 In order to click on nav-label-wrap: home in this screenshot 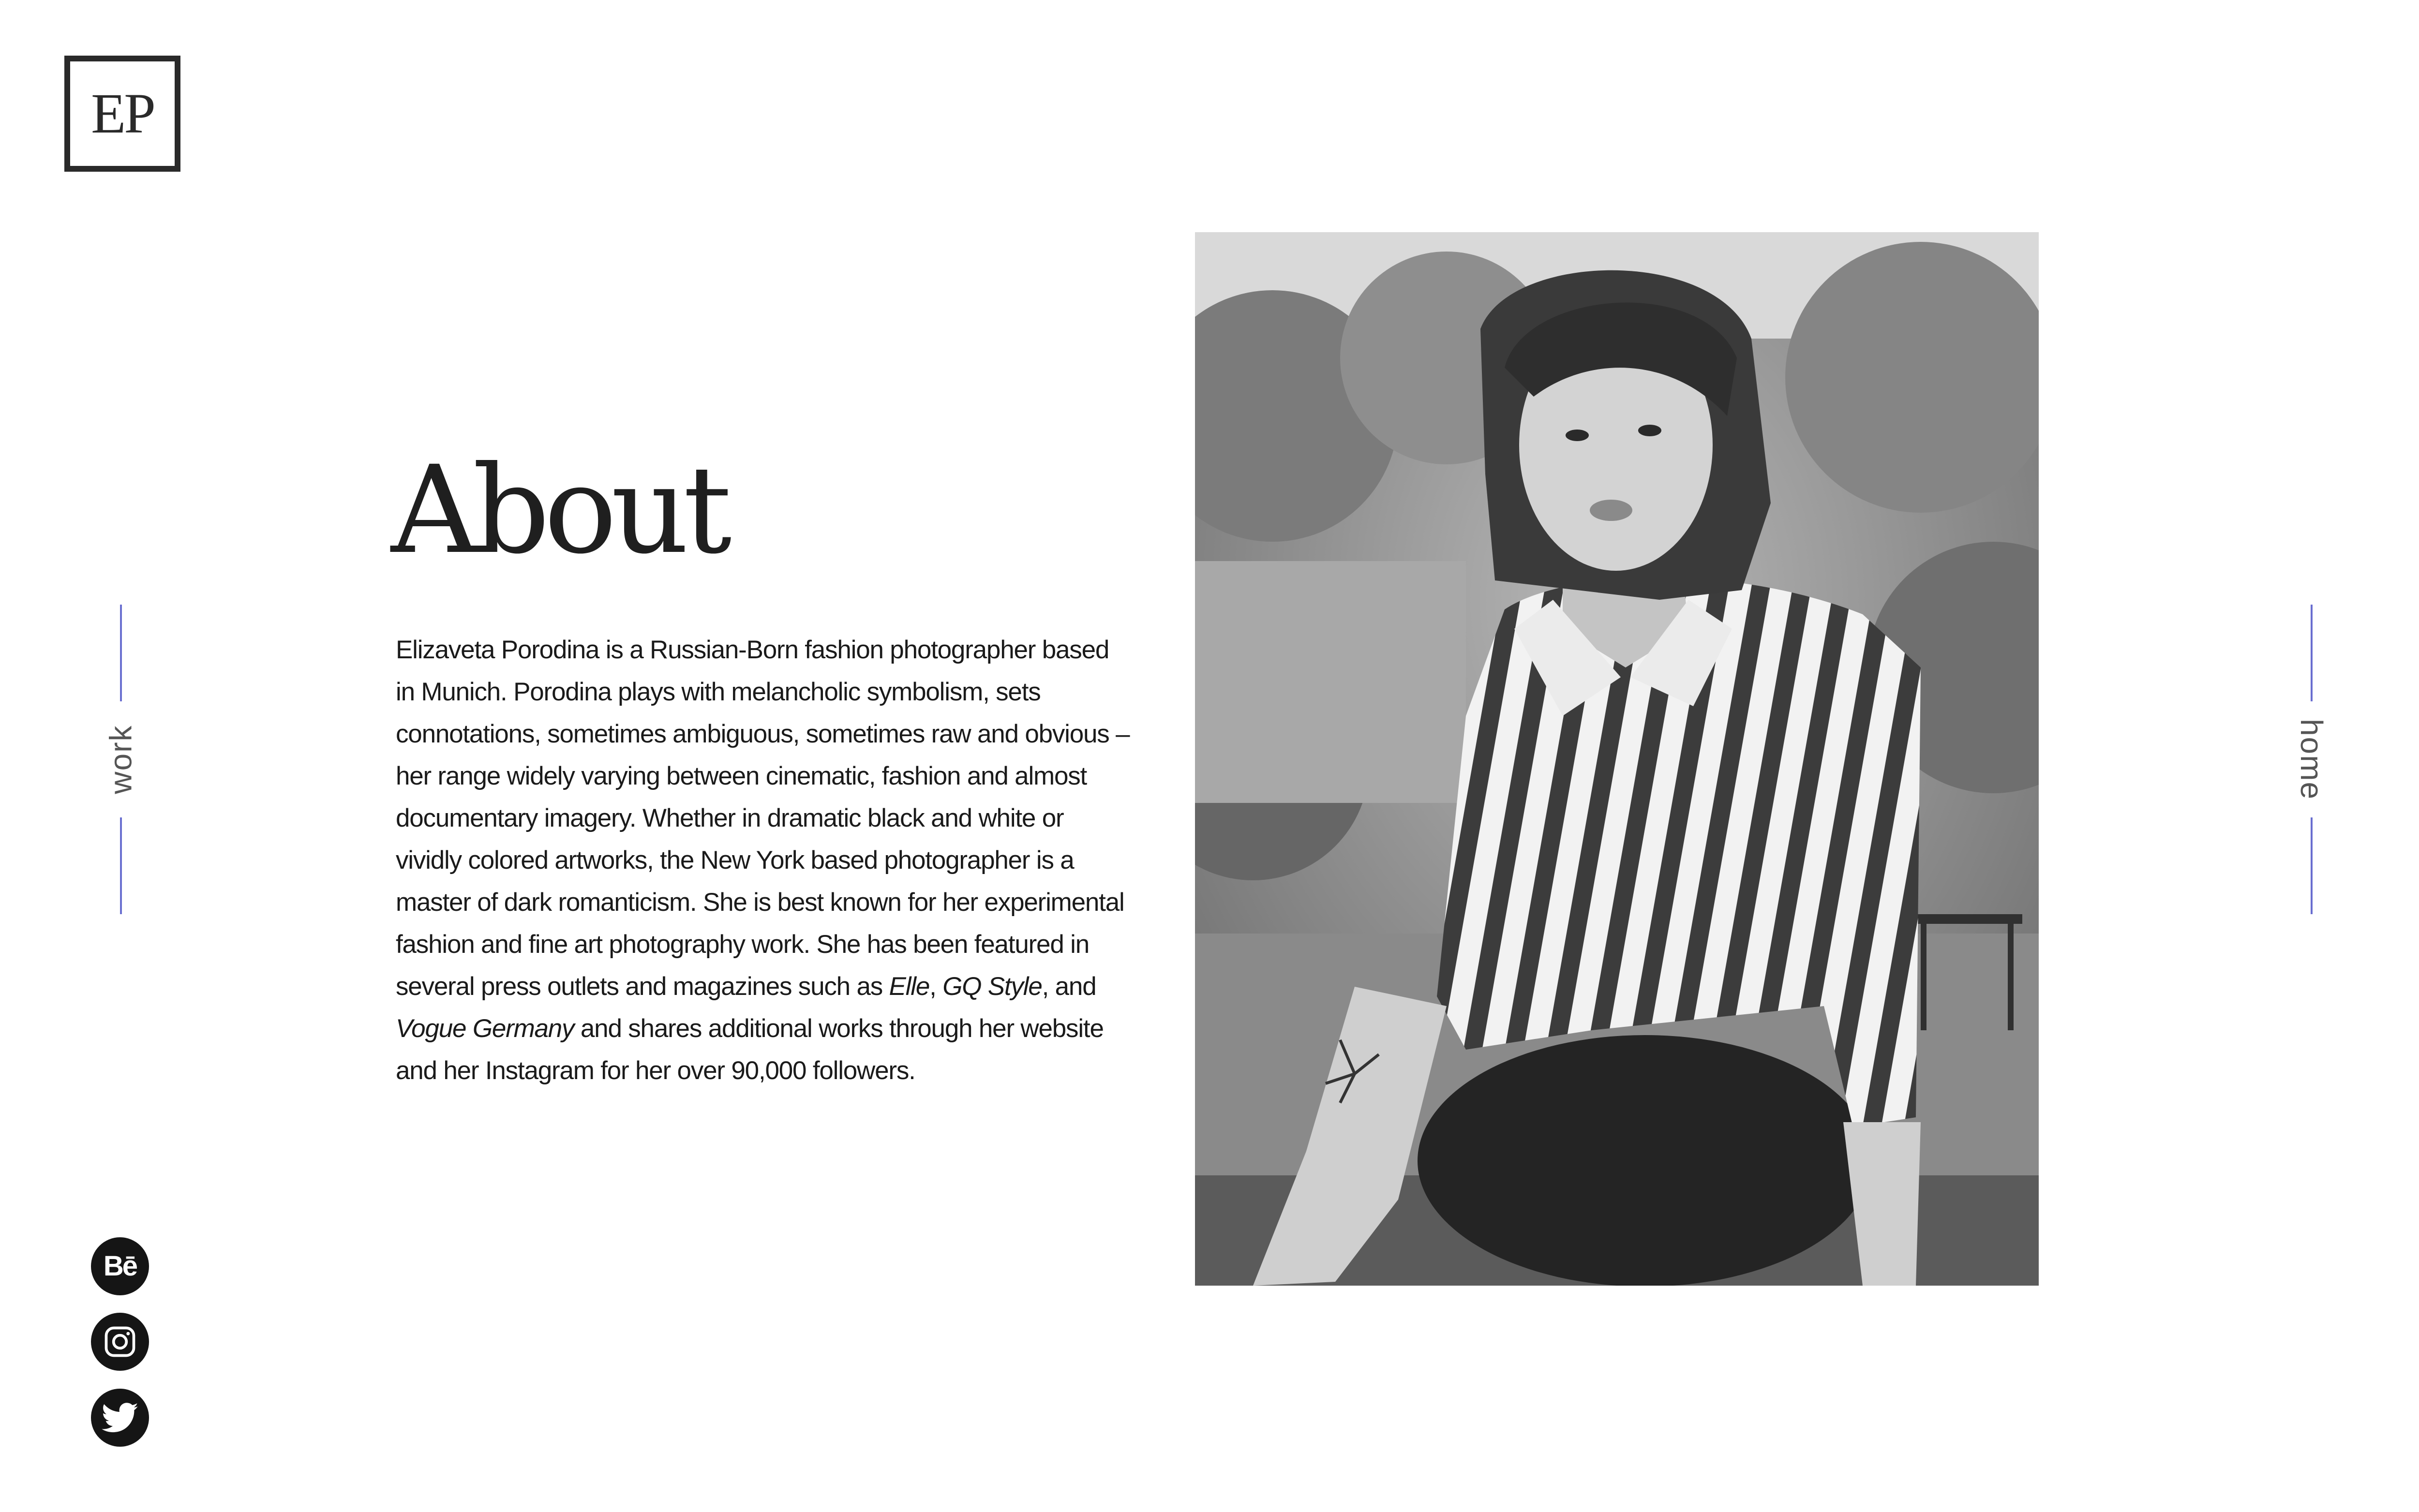, I will do `click(2312, 759)`.